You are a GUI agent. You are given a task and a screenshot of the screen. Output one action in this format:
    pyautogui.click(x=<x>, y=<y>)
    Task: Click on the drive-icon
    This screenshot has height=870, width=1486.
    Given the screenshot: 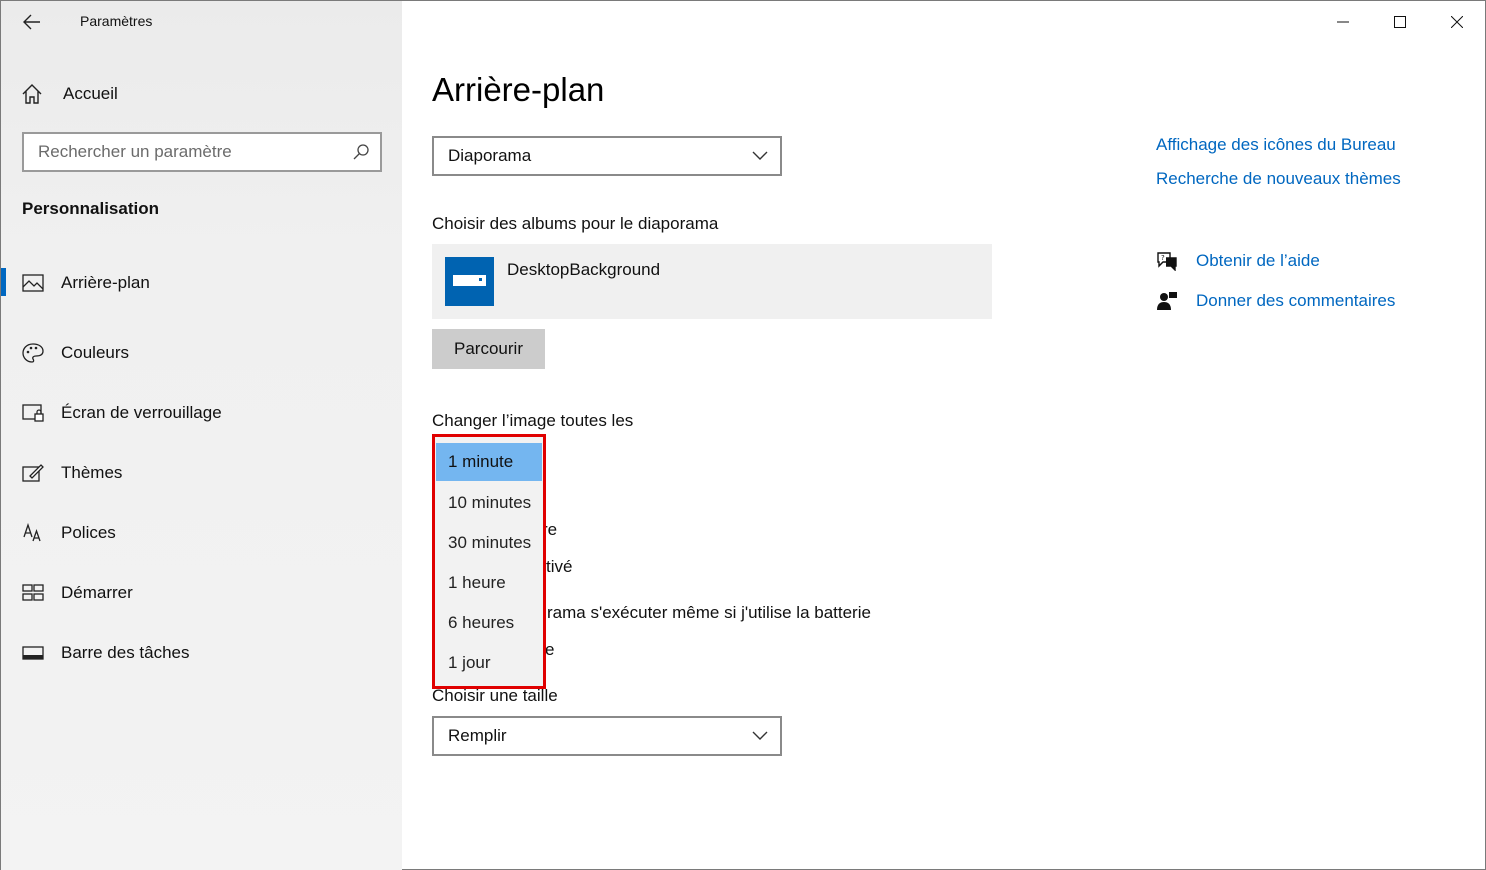 What is the action you would take?
    pyautogui.click(x=469, y=281)
    